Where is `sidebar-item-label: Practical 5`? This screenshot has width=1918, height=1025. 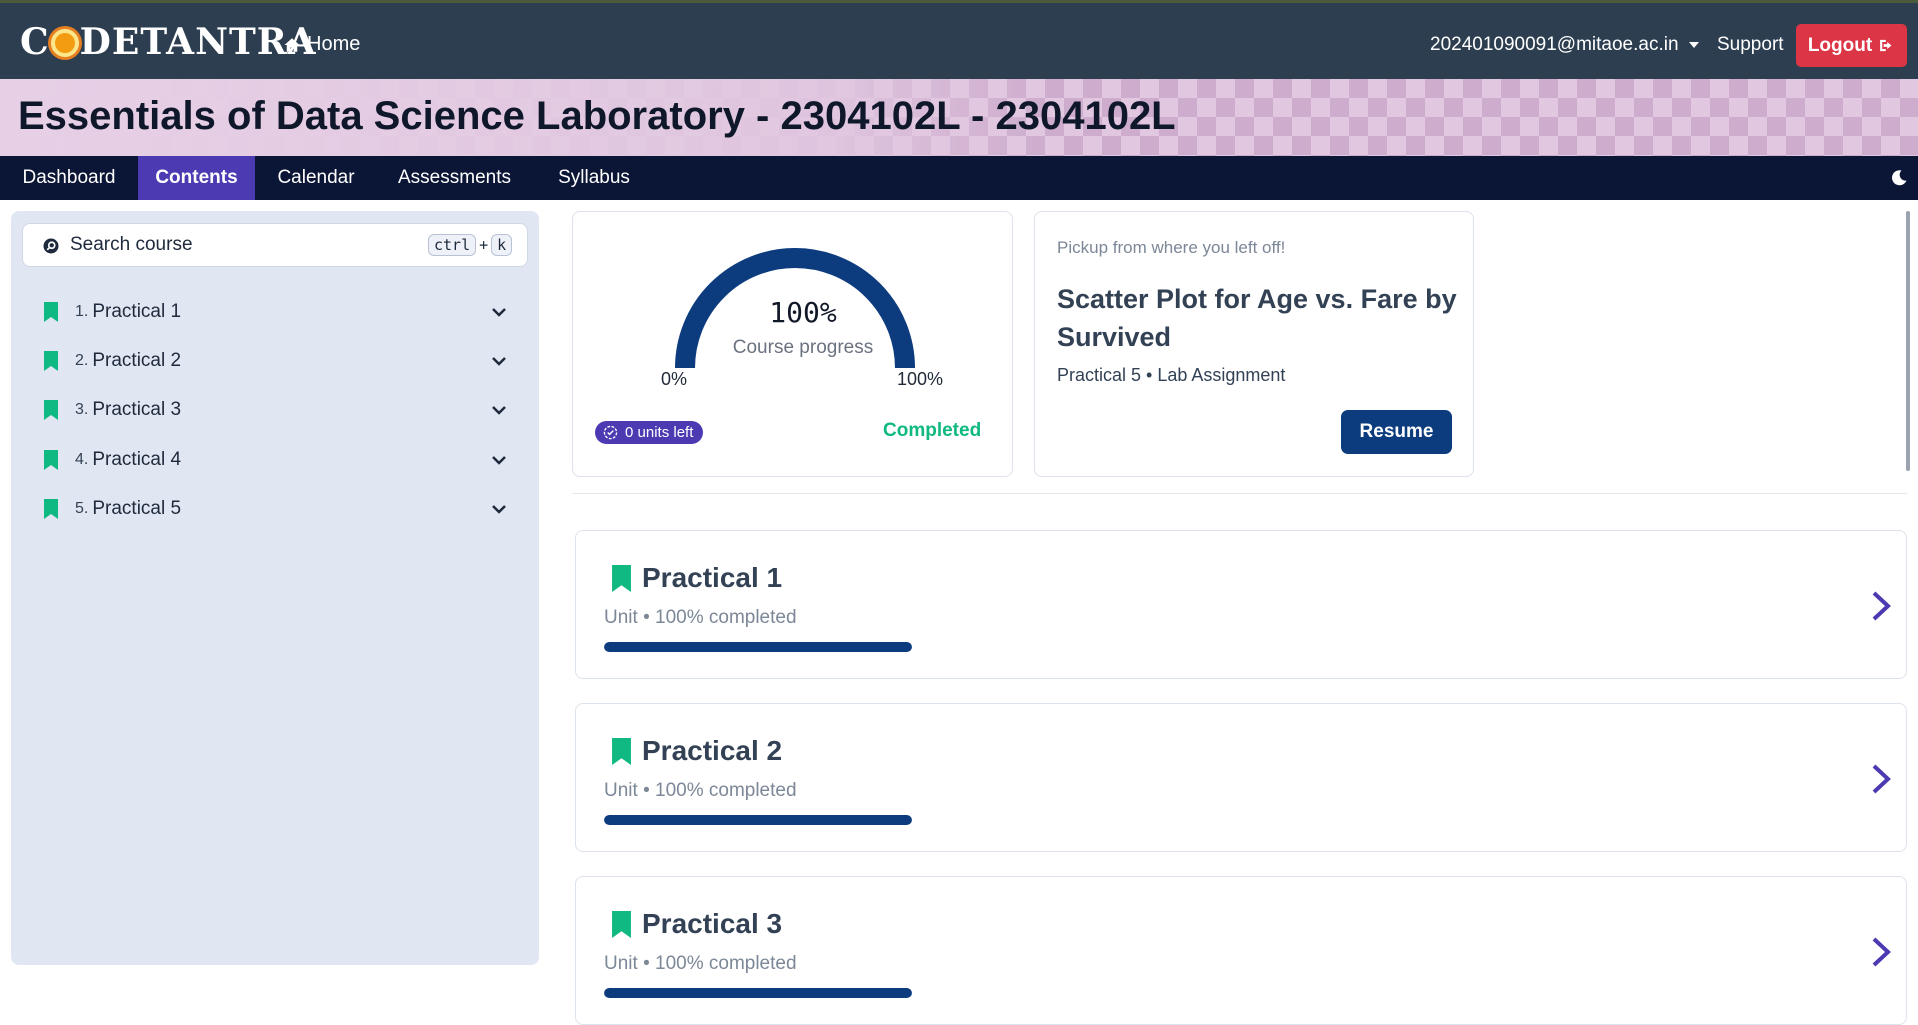 sidebar-item-label: Practical 5 is located at coordinates (137, 508).